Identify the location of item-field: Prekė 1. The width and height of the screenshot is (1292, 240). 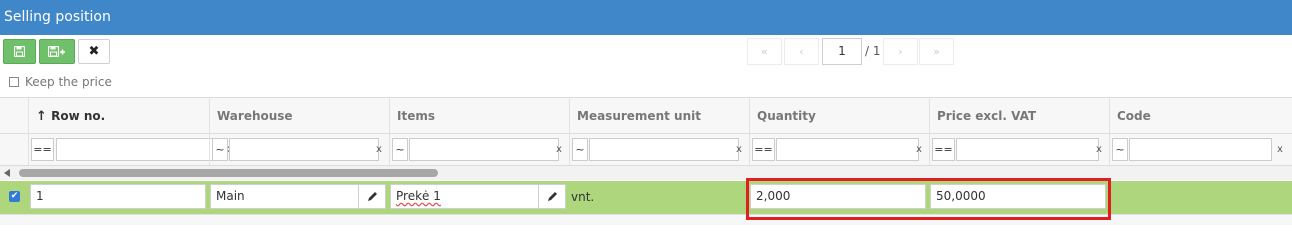
(464, 196).